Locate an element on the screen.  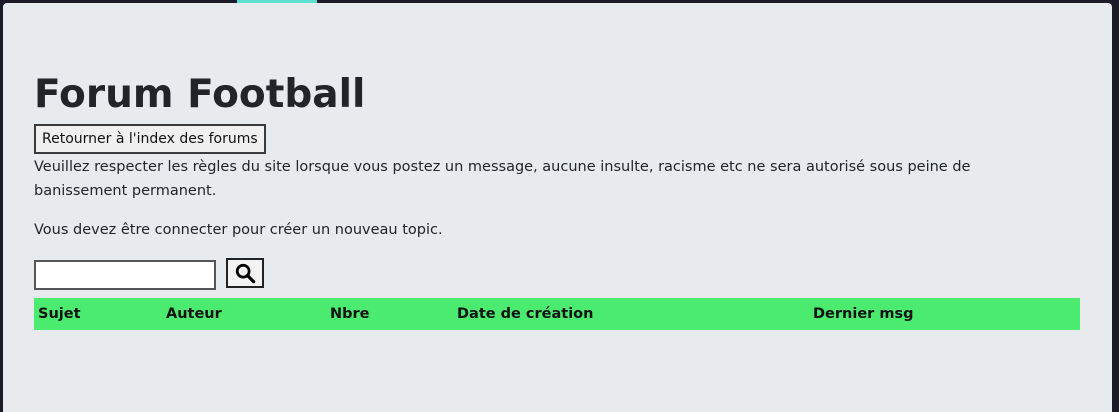
search-input is located at coordinates (125, 275).